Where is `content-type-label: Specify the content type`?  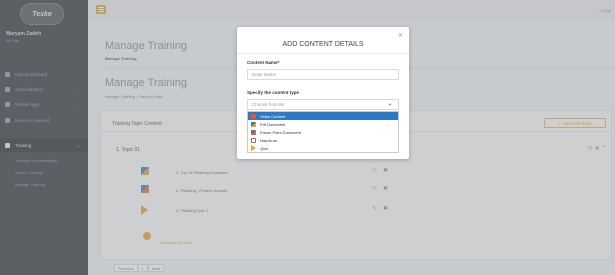 content-type-label: Specify the content type is located at coordinates (273, 92).